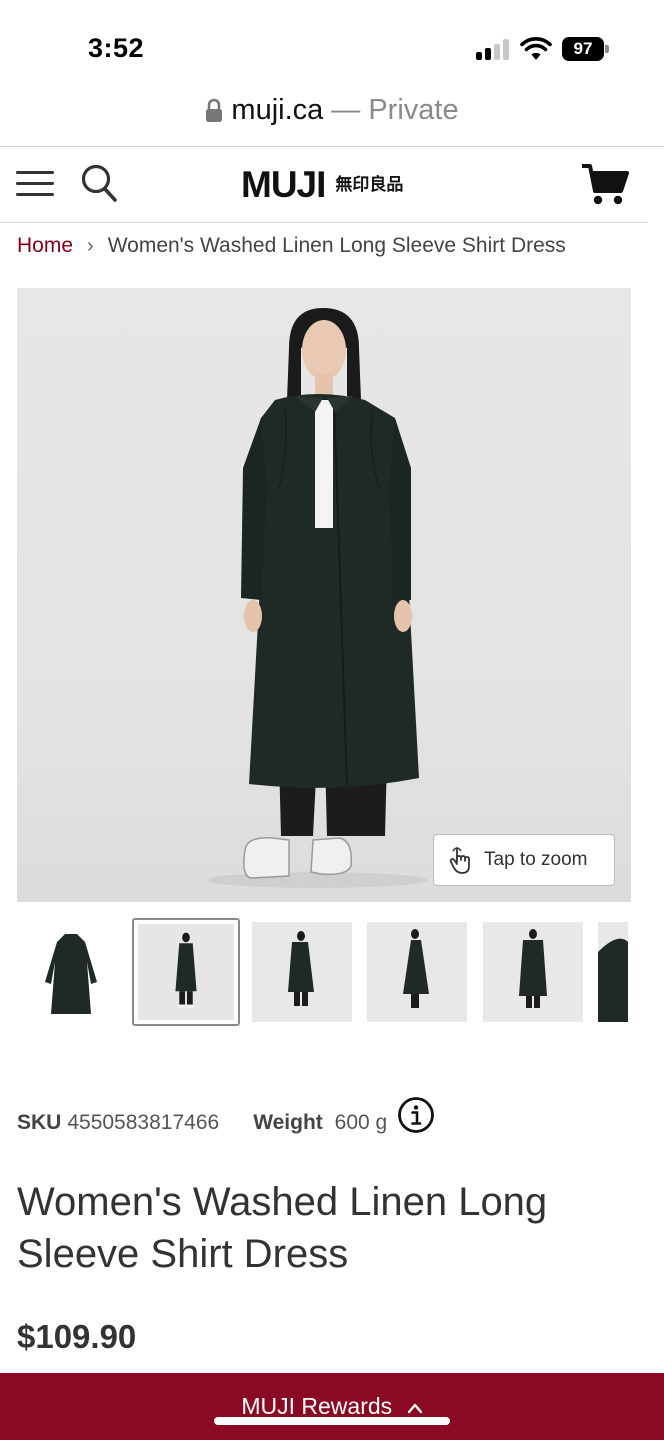 The image size is (664, 1440). I want to click on weight-label: Weight, so click(288, 1122).